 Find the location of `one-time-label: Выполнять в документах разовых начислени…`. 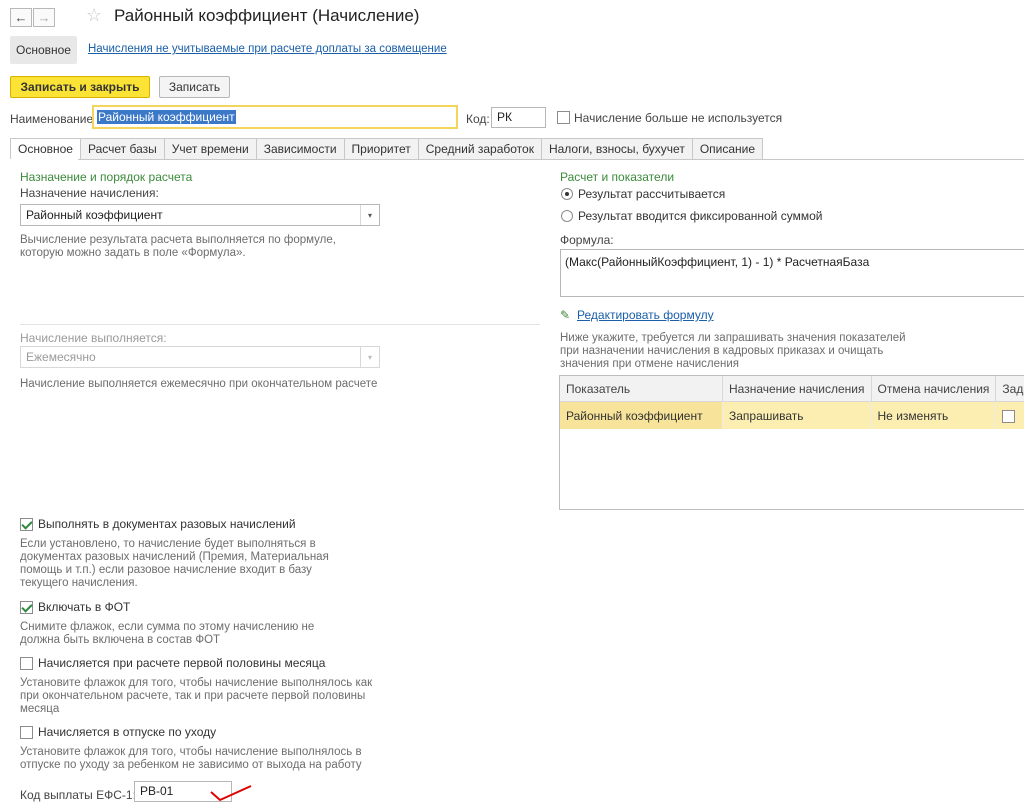

one-time-label: Выполнять в документах разовых начислени… is located at coordinates (167, 524).